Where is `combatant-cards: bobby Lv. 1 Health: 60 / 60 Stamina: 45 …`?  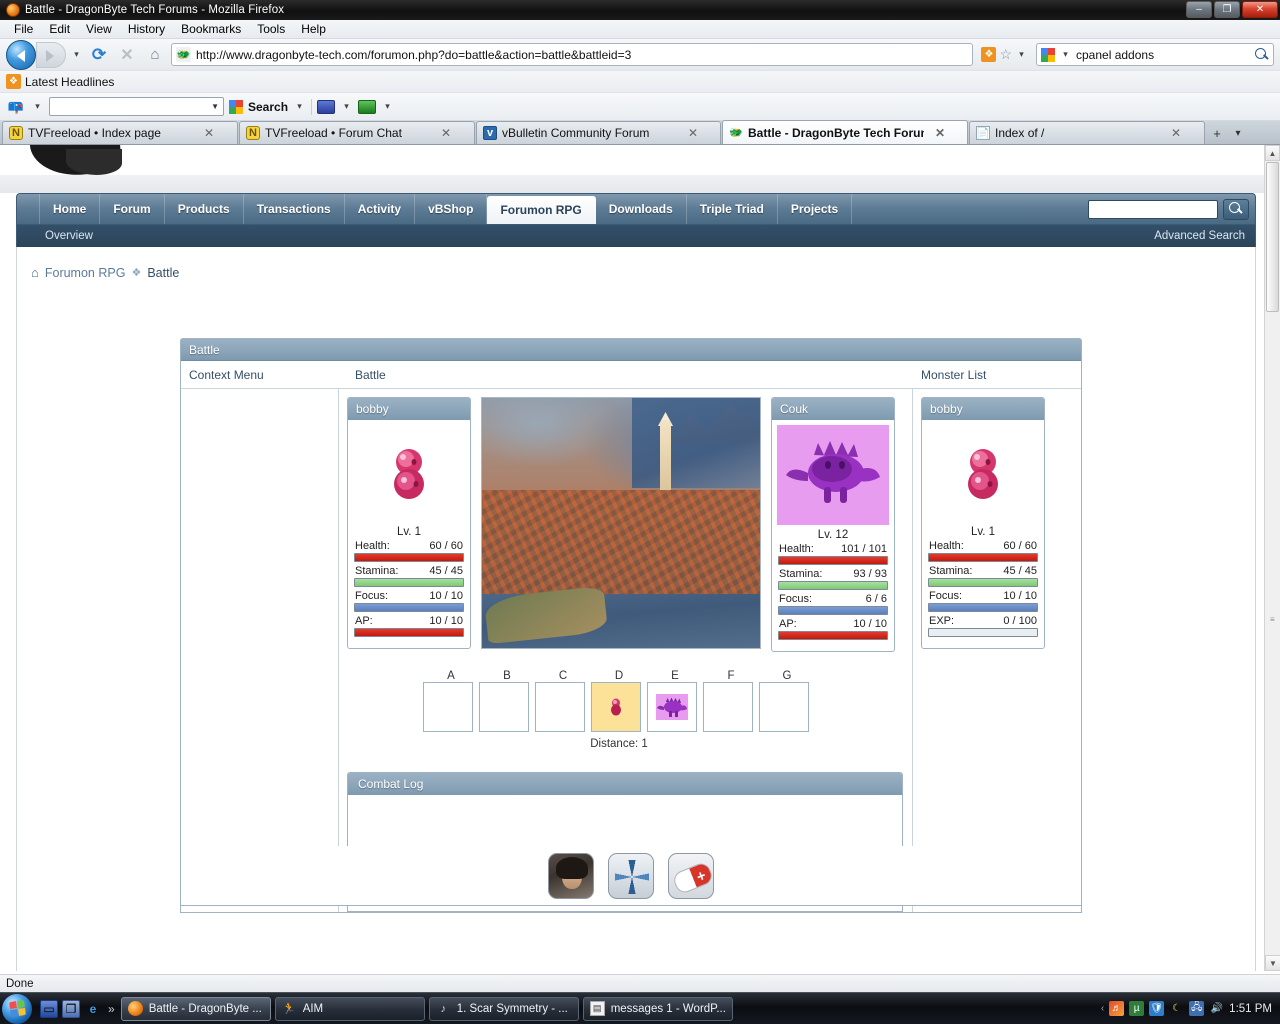
combatant-cards: bobby Lv. 1 Health: 60 / 60 Stamina: 45 … is located at coordinates (629, 524).